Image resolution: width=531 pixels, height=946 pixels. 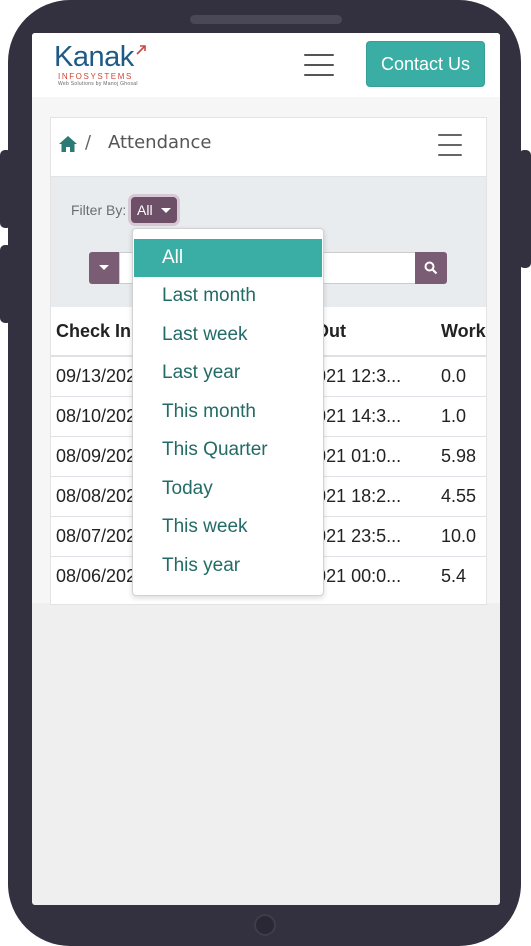 I want to click on phone-speaker, so click(x=266, y=19).